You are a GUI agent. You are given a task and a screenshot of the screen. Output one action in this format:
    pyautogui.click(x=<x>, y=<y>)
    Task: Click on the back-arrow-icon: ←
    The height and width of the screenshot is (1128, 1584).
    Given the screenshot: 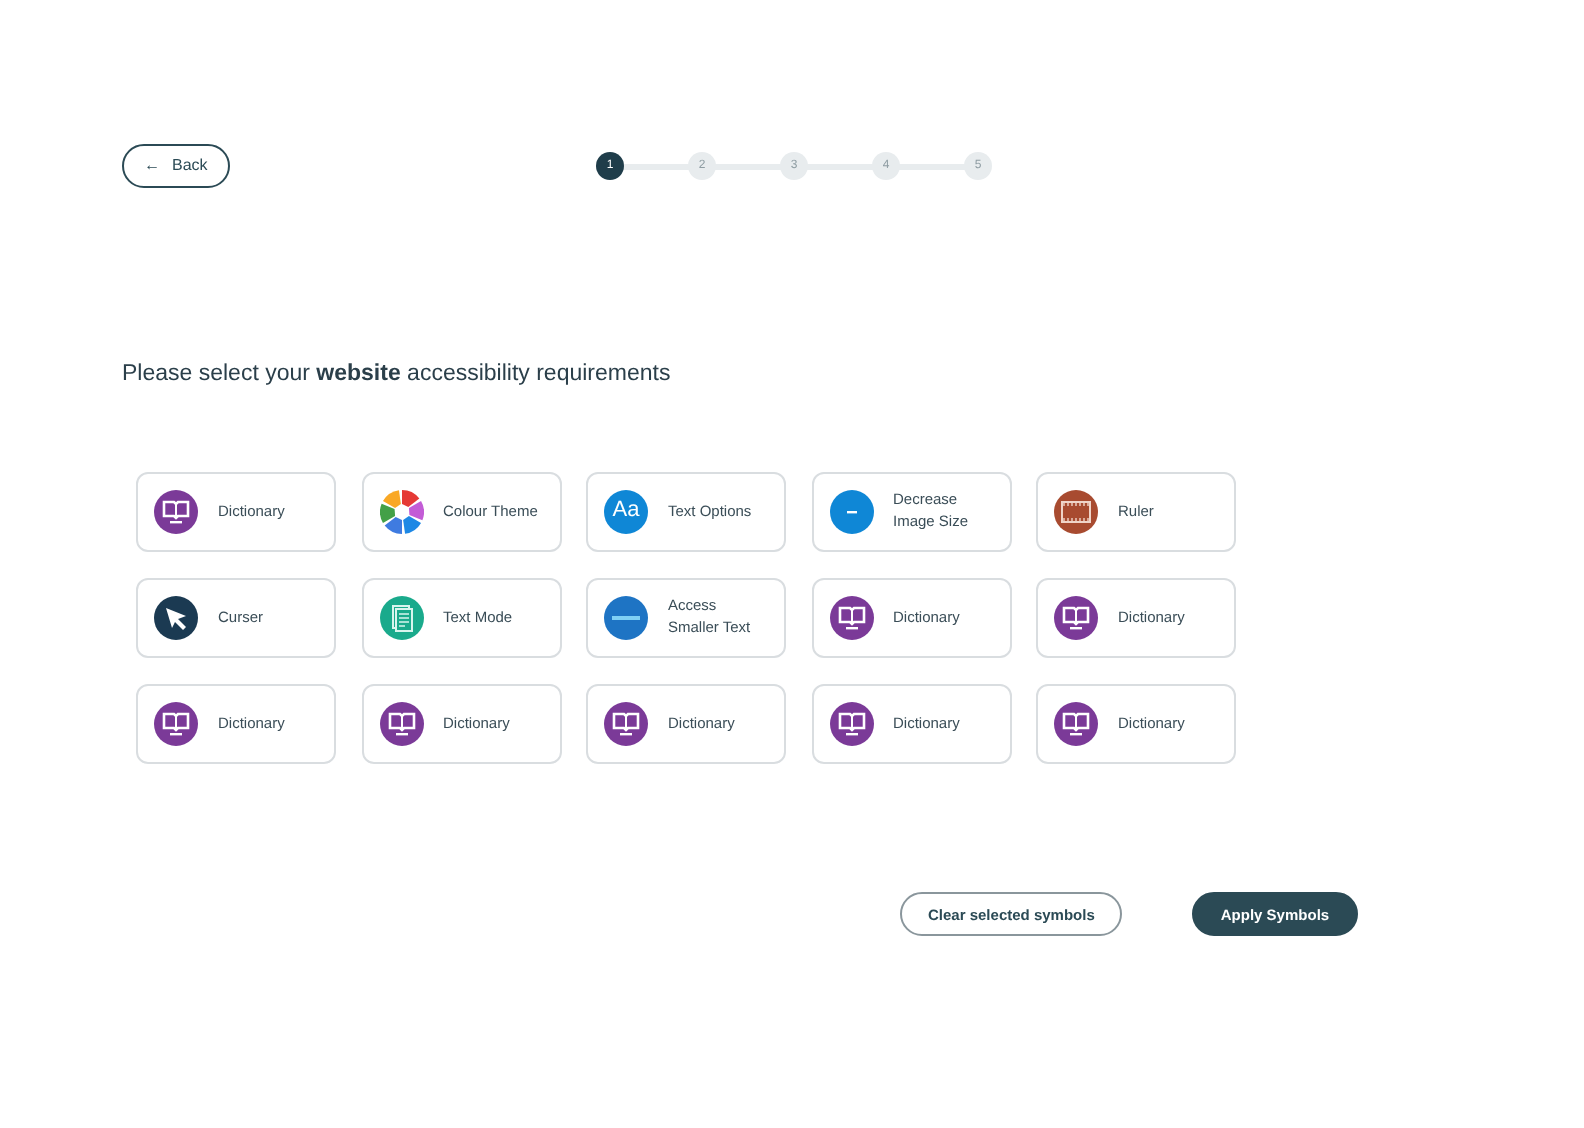 What is the action you would take?
    pyautogui.click(x=152, y=166)
    